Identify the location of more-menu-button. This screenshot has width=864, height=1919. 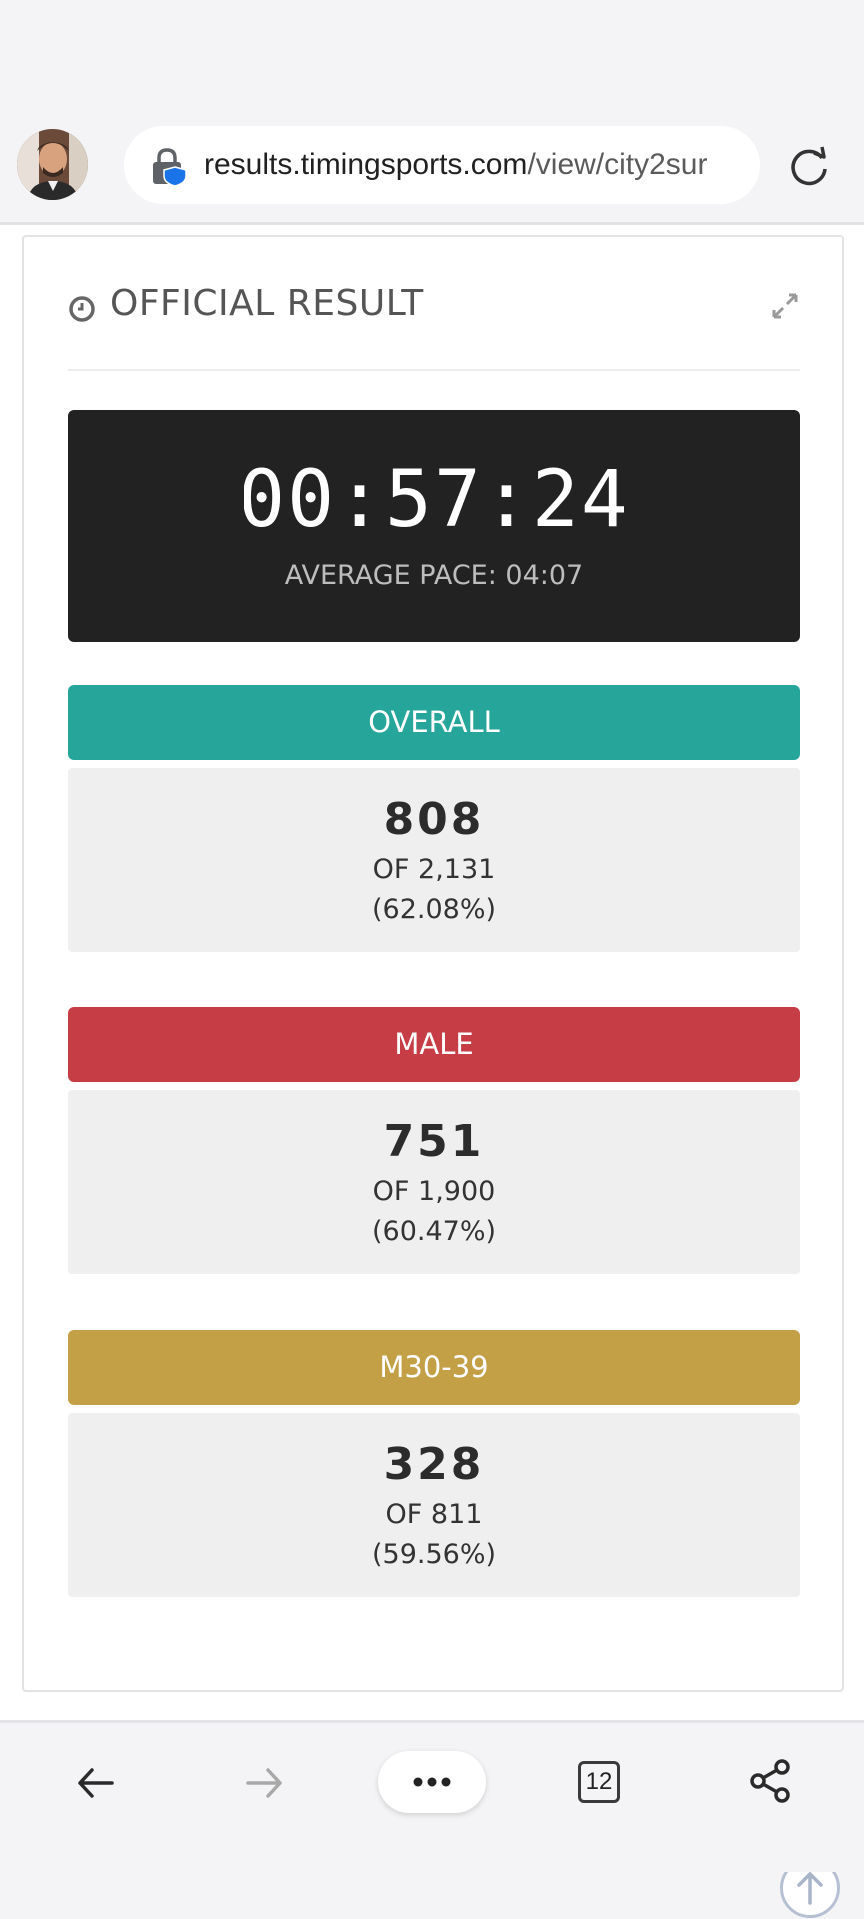
(432, 1782).